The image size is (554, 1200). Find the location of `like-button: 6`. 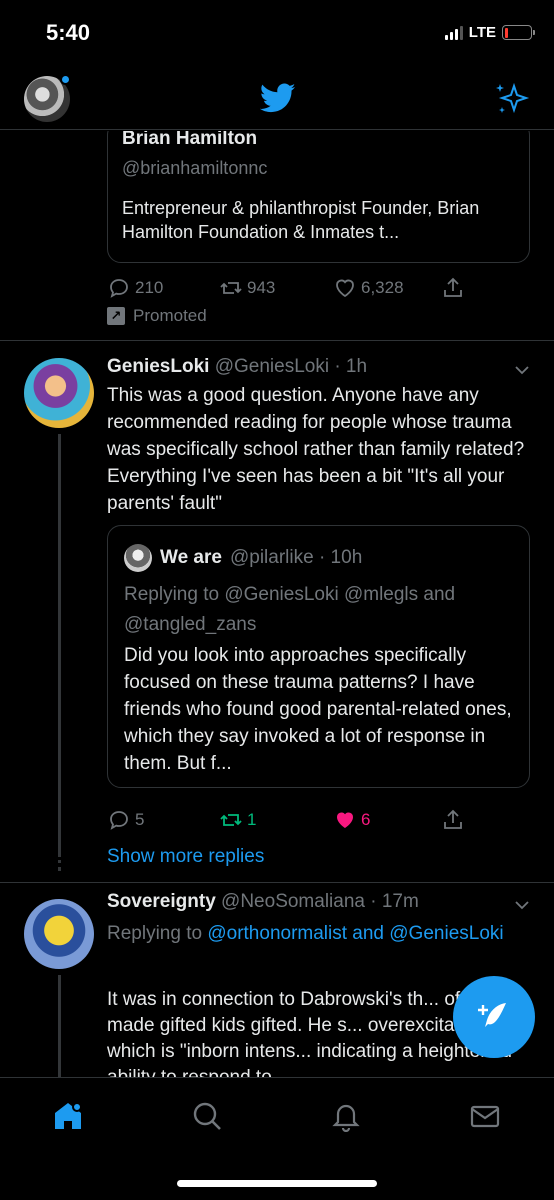

like-button: 6 is located at coordinates (387, 820).